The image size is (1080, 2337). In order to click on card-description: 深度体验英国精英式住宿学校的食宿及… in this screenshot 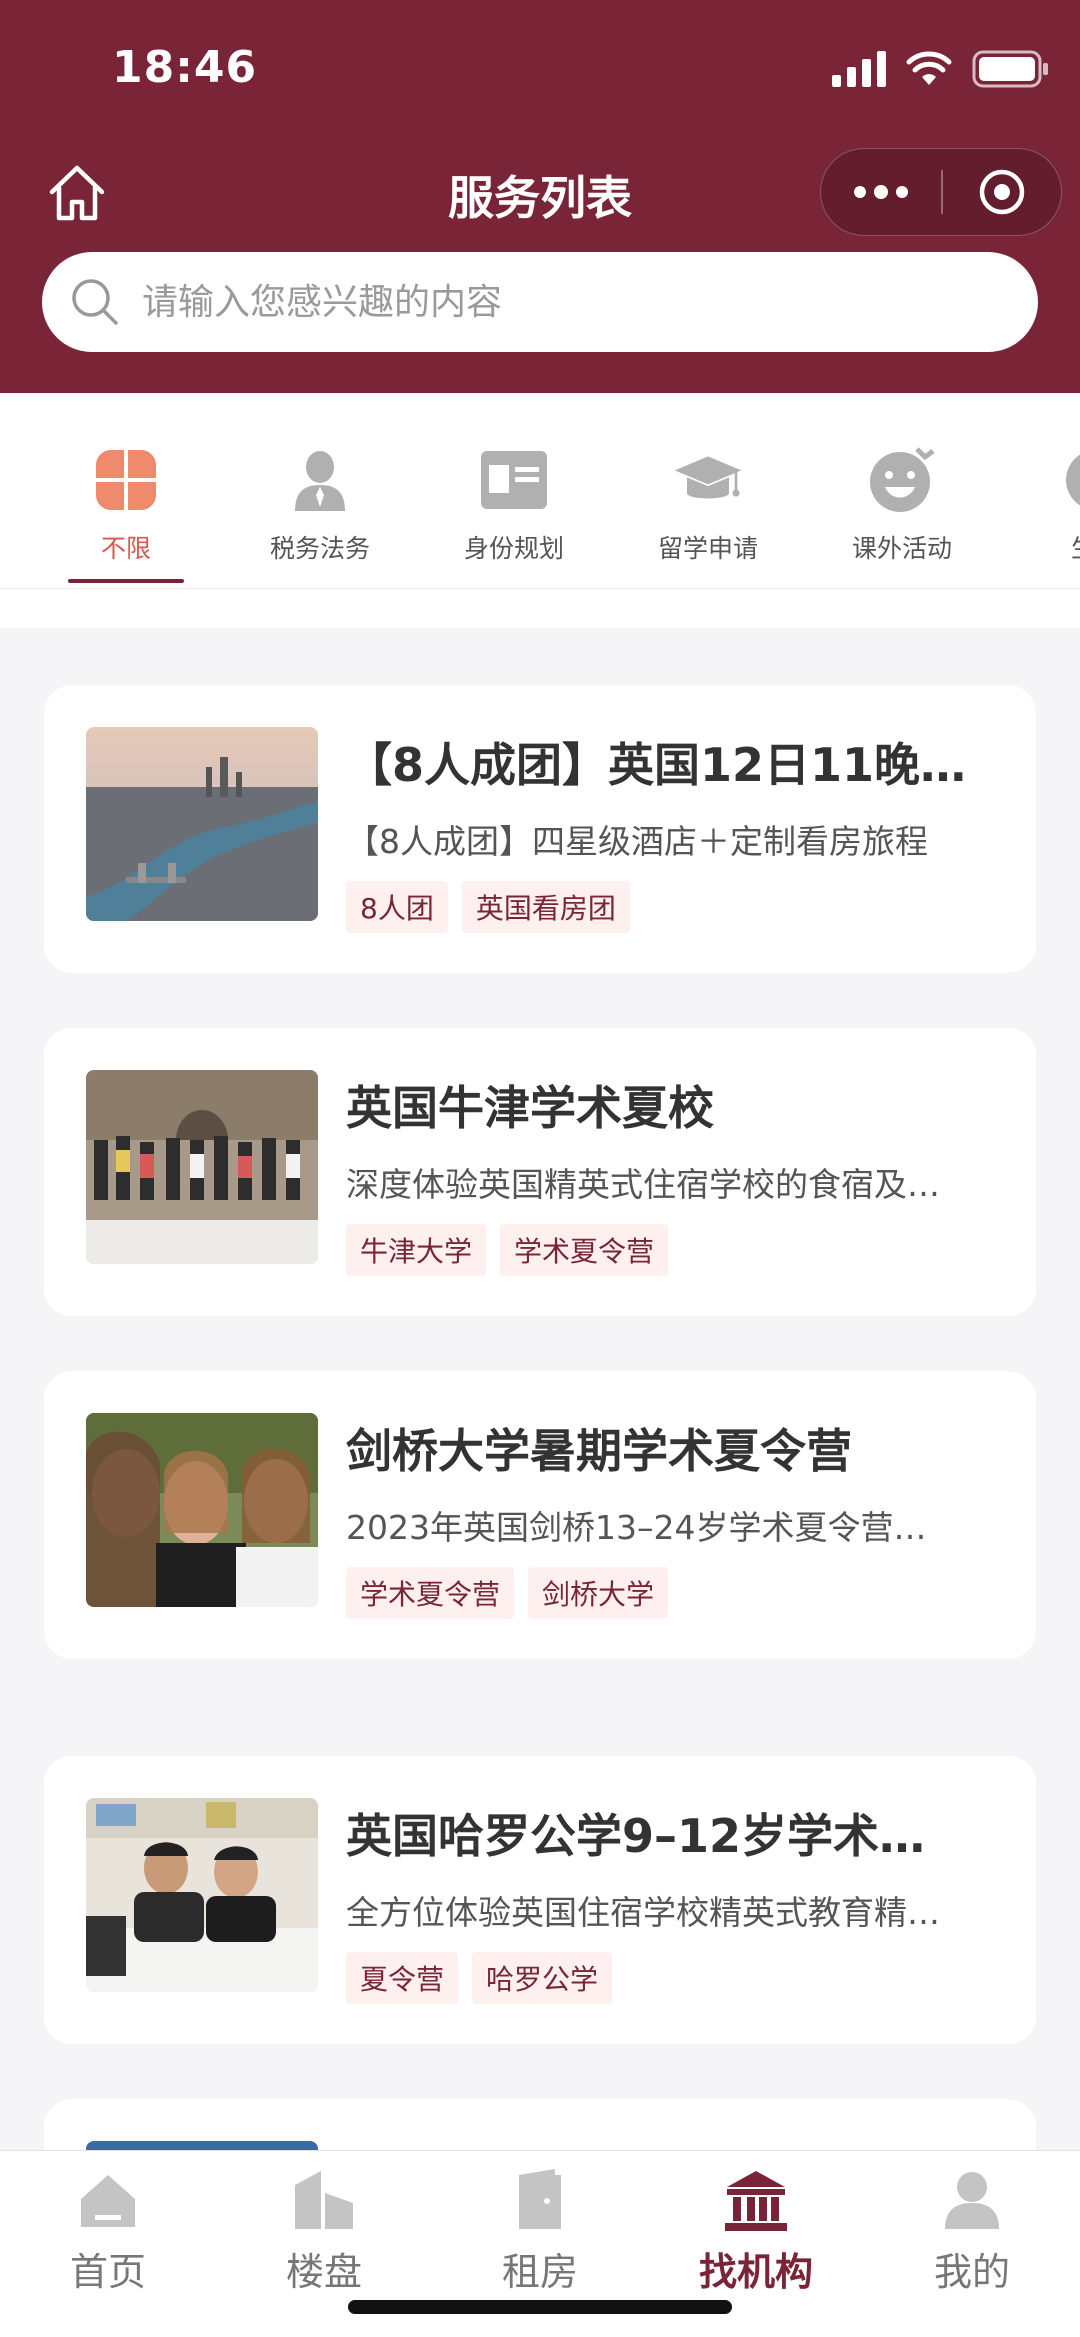, I will do `click(643, 1184)`.